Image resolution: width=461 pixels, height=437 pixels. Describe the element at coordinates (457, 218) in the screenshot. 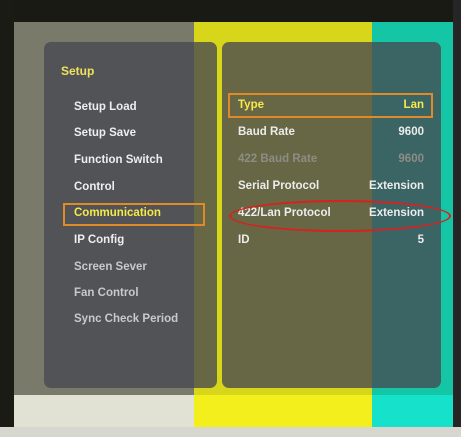

I see `monitor-bezel-right` at that location.